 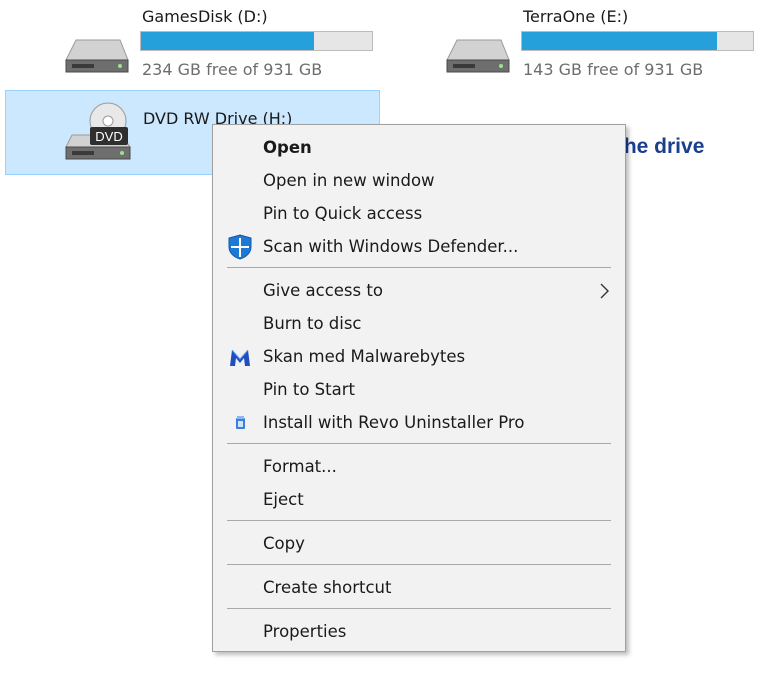 What do you see at coordinates (576, 16) in the screenshot?
I see `drive-name: TerraOne (E:)` at bounding box center [576, 16].